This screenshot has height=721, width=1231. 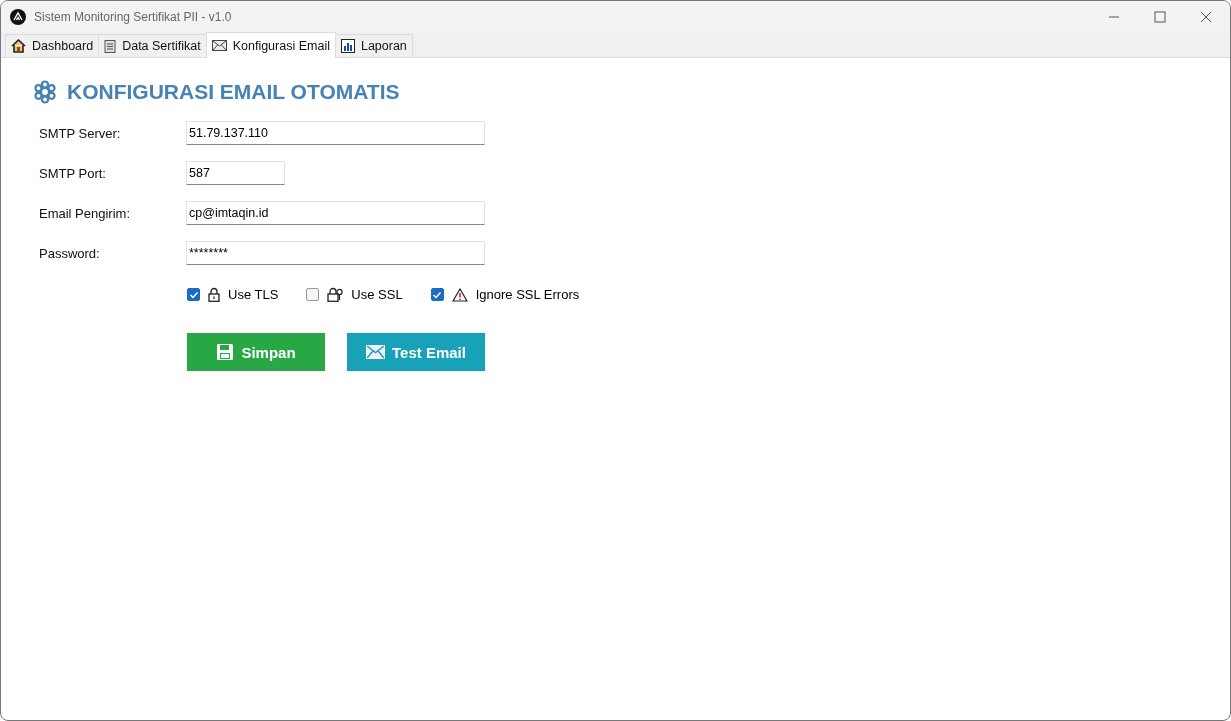 What do you see at coordinates (335, 133) in the screenshot?
I see `input-field: 51.79.137.110` at bounding box center [335, 133].